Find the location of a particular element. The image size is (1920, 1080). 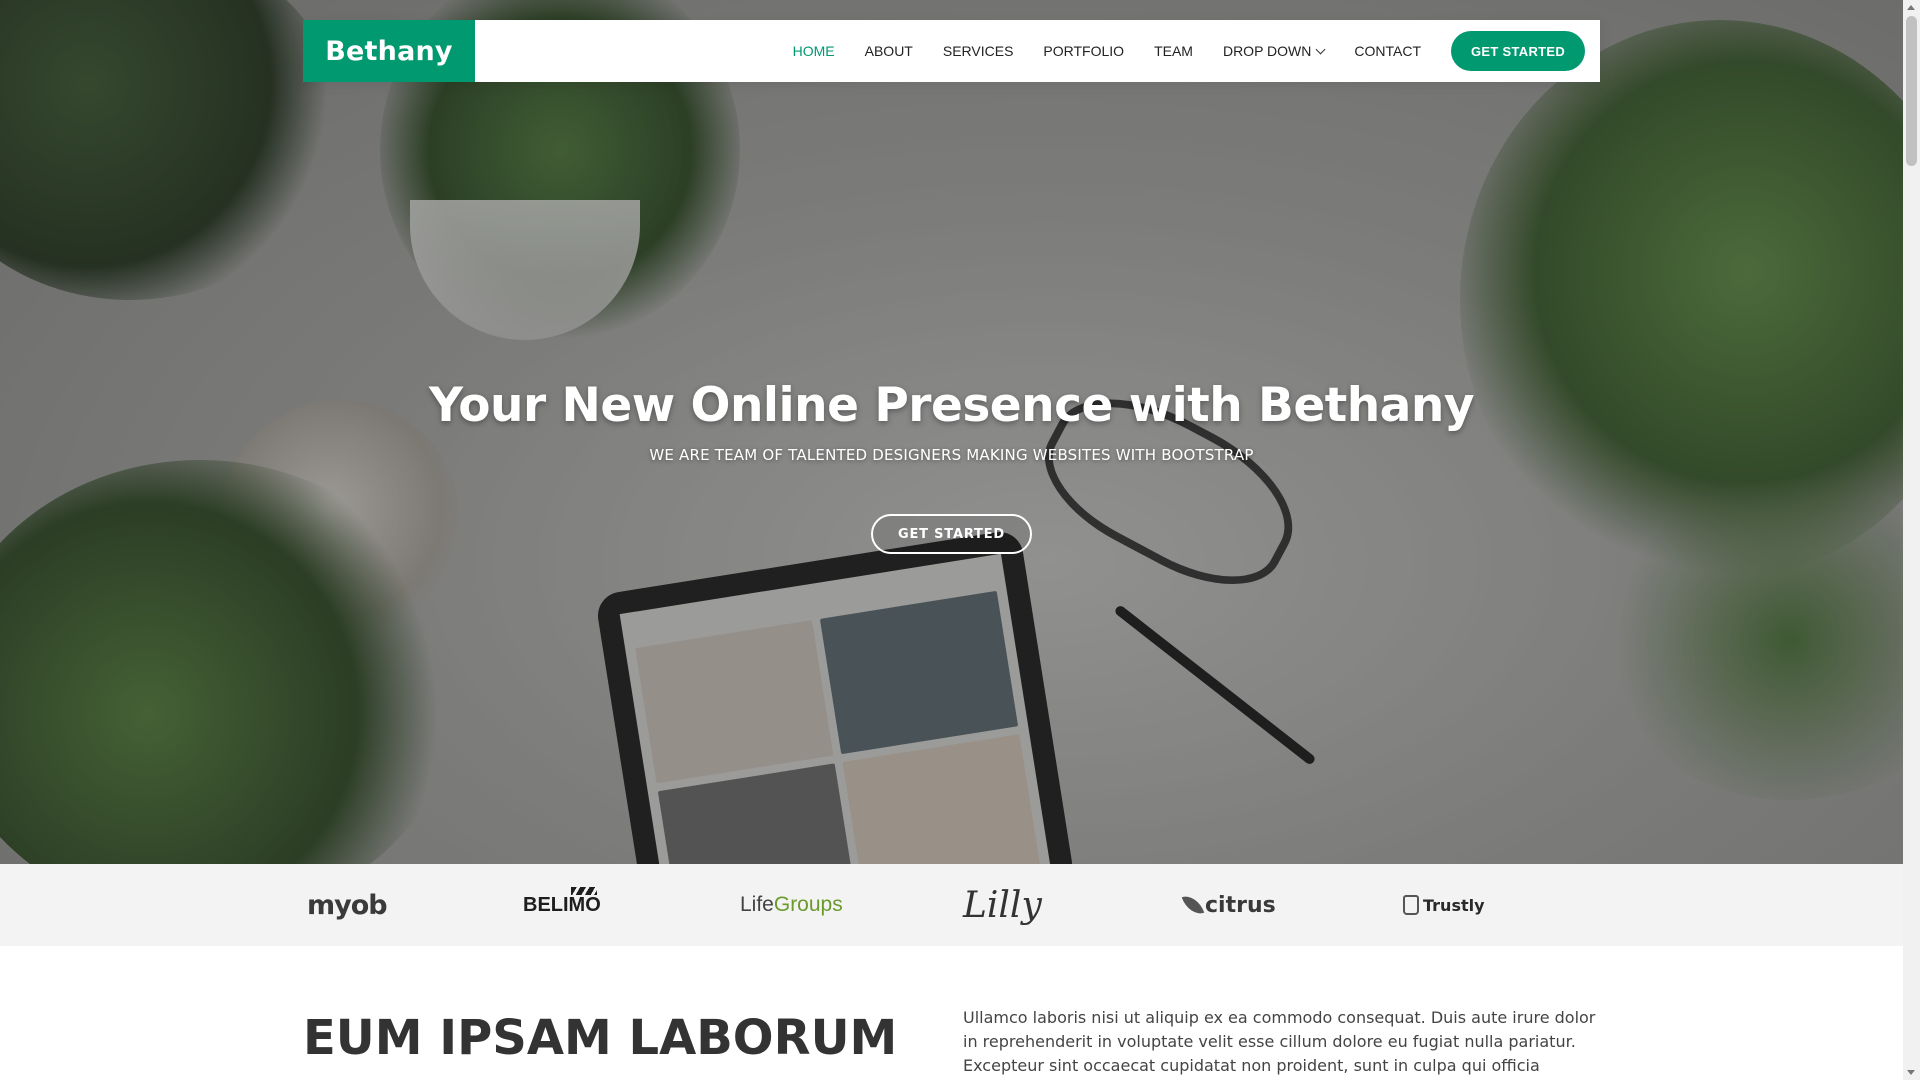

client-logo-text: myob is located at coordinates (347, 905).